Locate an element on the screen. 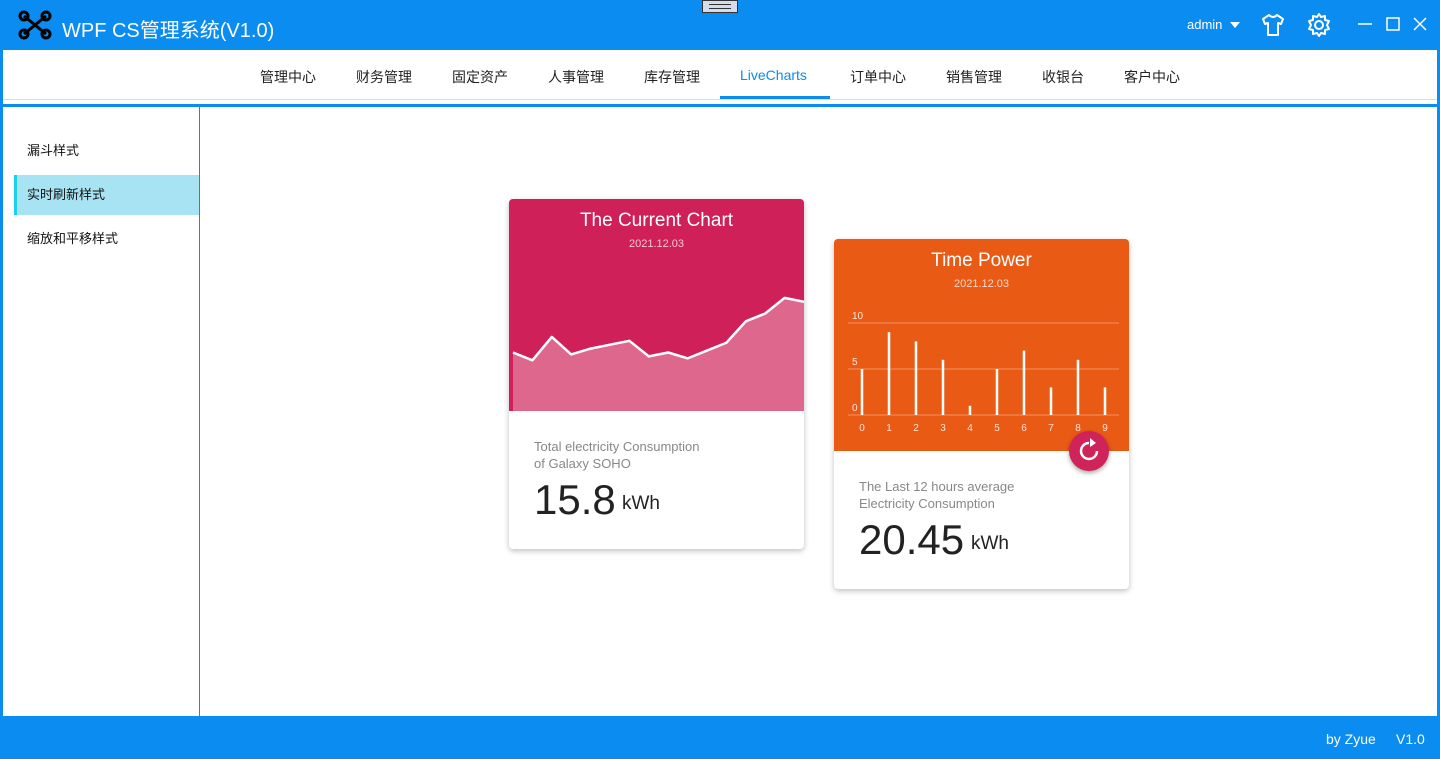 Image resolution: width=1440 pixels, height=759 pixels. skin-shirt-icon is located at coordinates (1273, 25).